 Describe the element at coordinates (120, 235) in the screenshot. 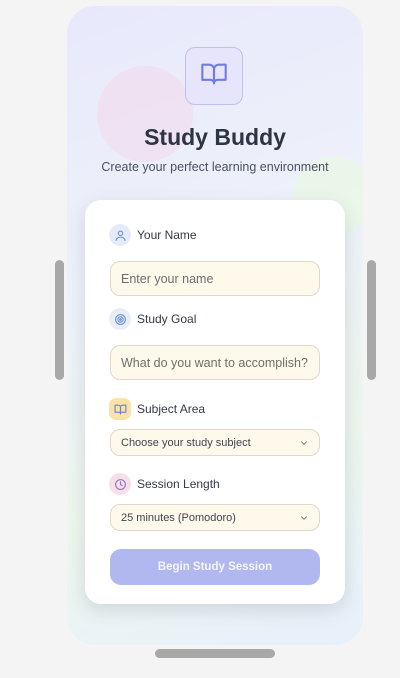

I see `user-icon` at that location.